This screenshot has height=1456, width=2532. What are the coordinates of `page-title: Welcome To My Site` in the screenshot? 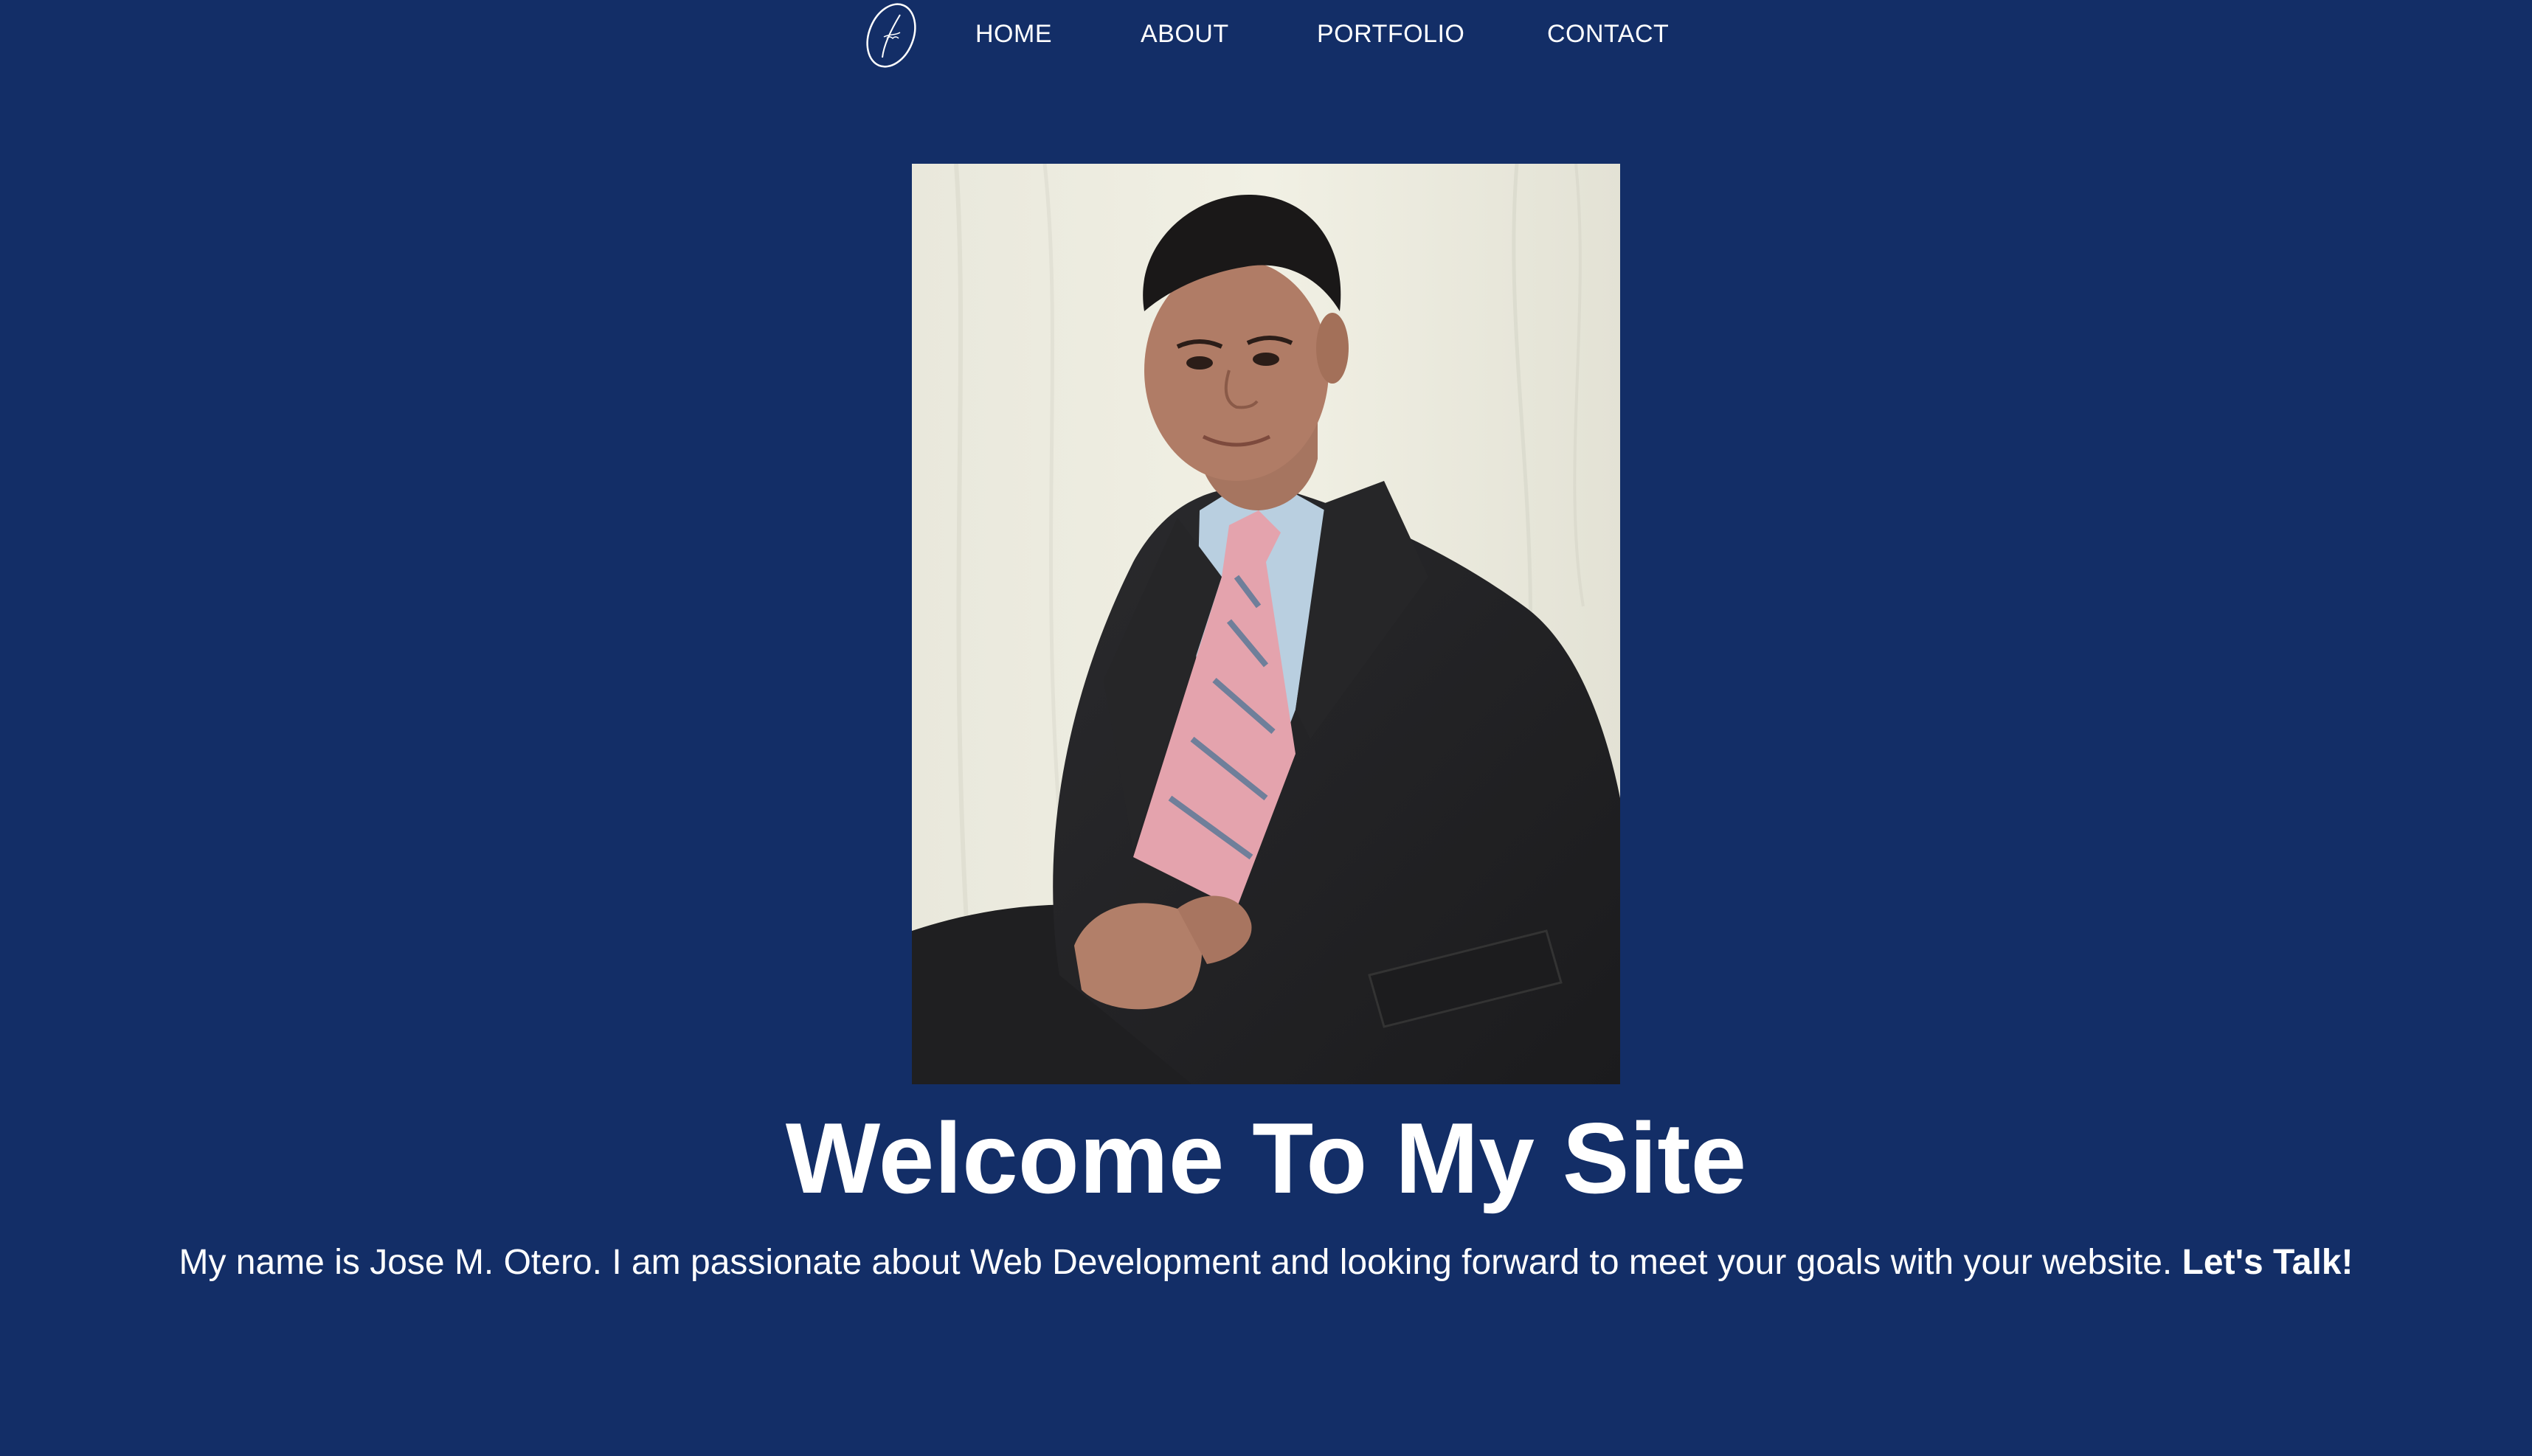 It's located at (1266, 1158).